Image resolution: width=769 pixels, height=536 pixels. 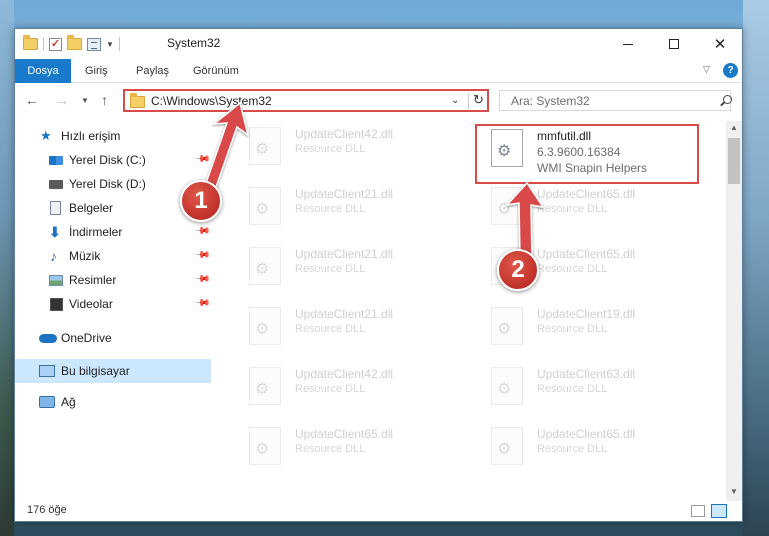 What do you see at coordinates (734, 491) in the screenshot?
I see `scroll-down-chevron-icon: ▼` at bounding box center [734, 491].